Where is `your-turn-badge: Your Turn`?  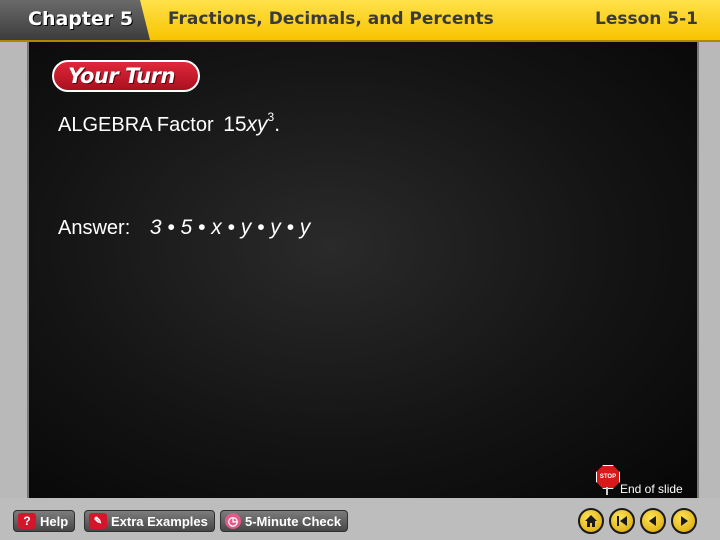
your-turn-badge: Your Turn is located at coordinates (126, 76).